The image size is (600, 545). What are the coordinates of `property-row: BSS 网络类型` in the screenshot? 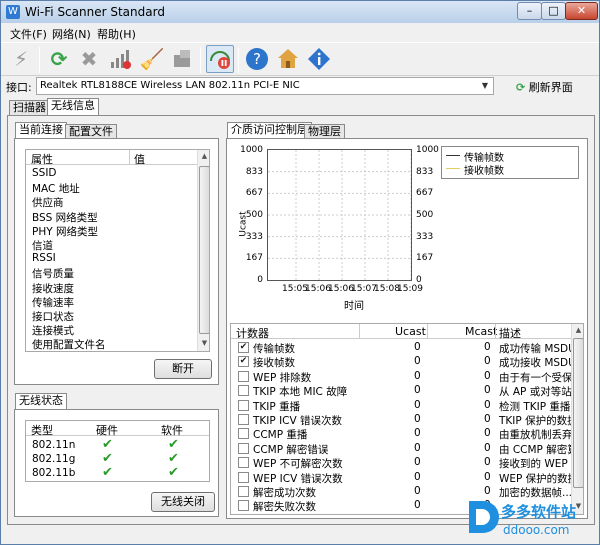 It's located at (65, 217).